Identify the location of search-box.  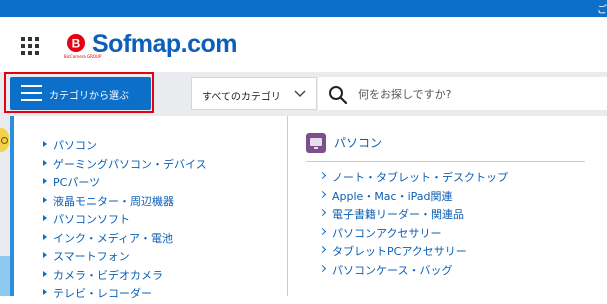
(462, 93).